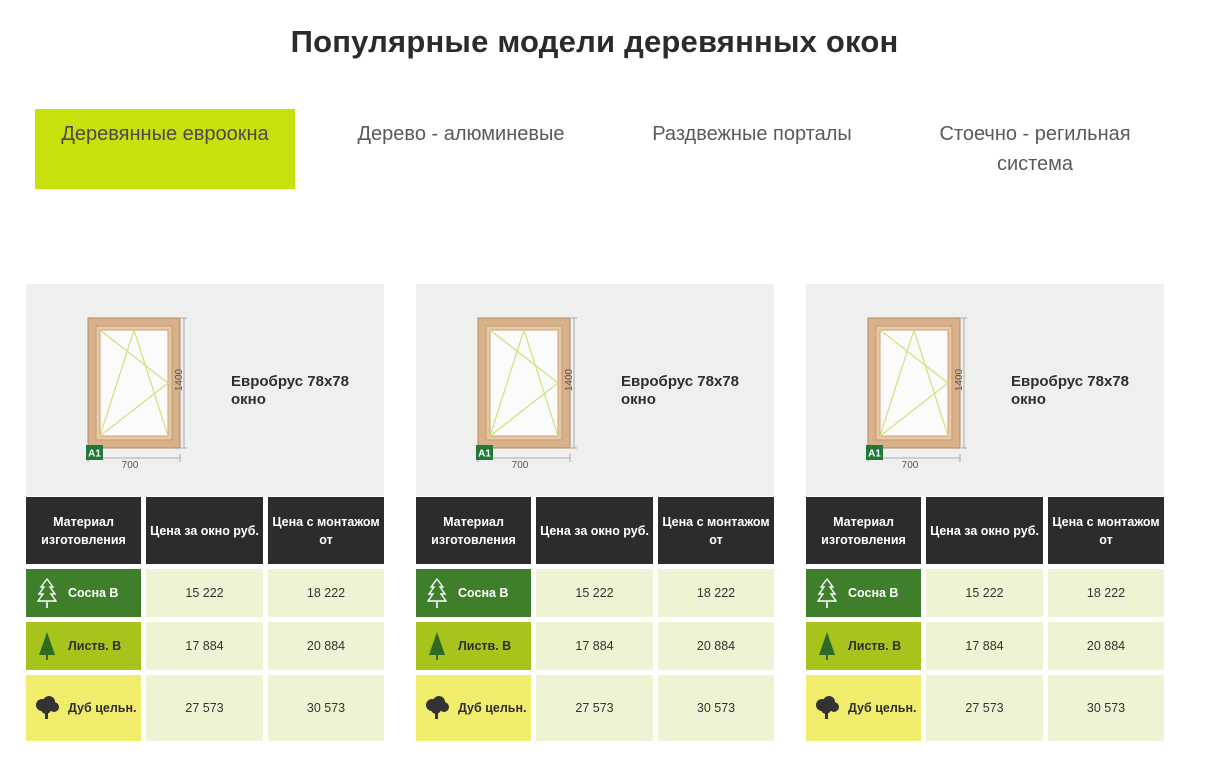 This screenshot has height=757, width=1209. Describe the element at coordinates (594, 41) in the screenshot. I see `page-title: Популярные модели деревянных окон` at that location.